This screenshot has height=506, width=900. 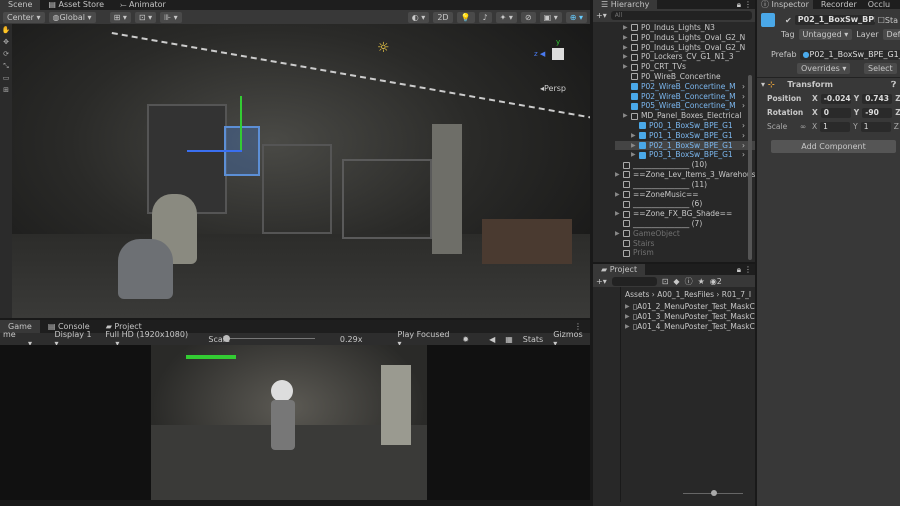 I want to click on info-icon: ⓘ, so click(x=689, y=281).